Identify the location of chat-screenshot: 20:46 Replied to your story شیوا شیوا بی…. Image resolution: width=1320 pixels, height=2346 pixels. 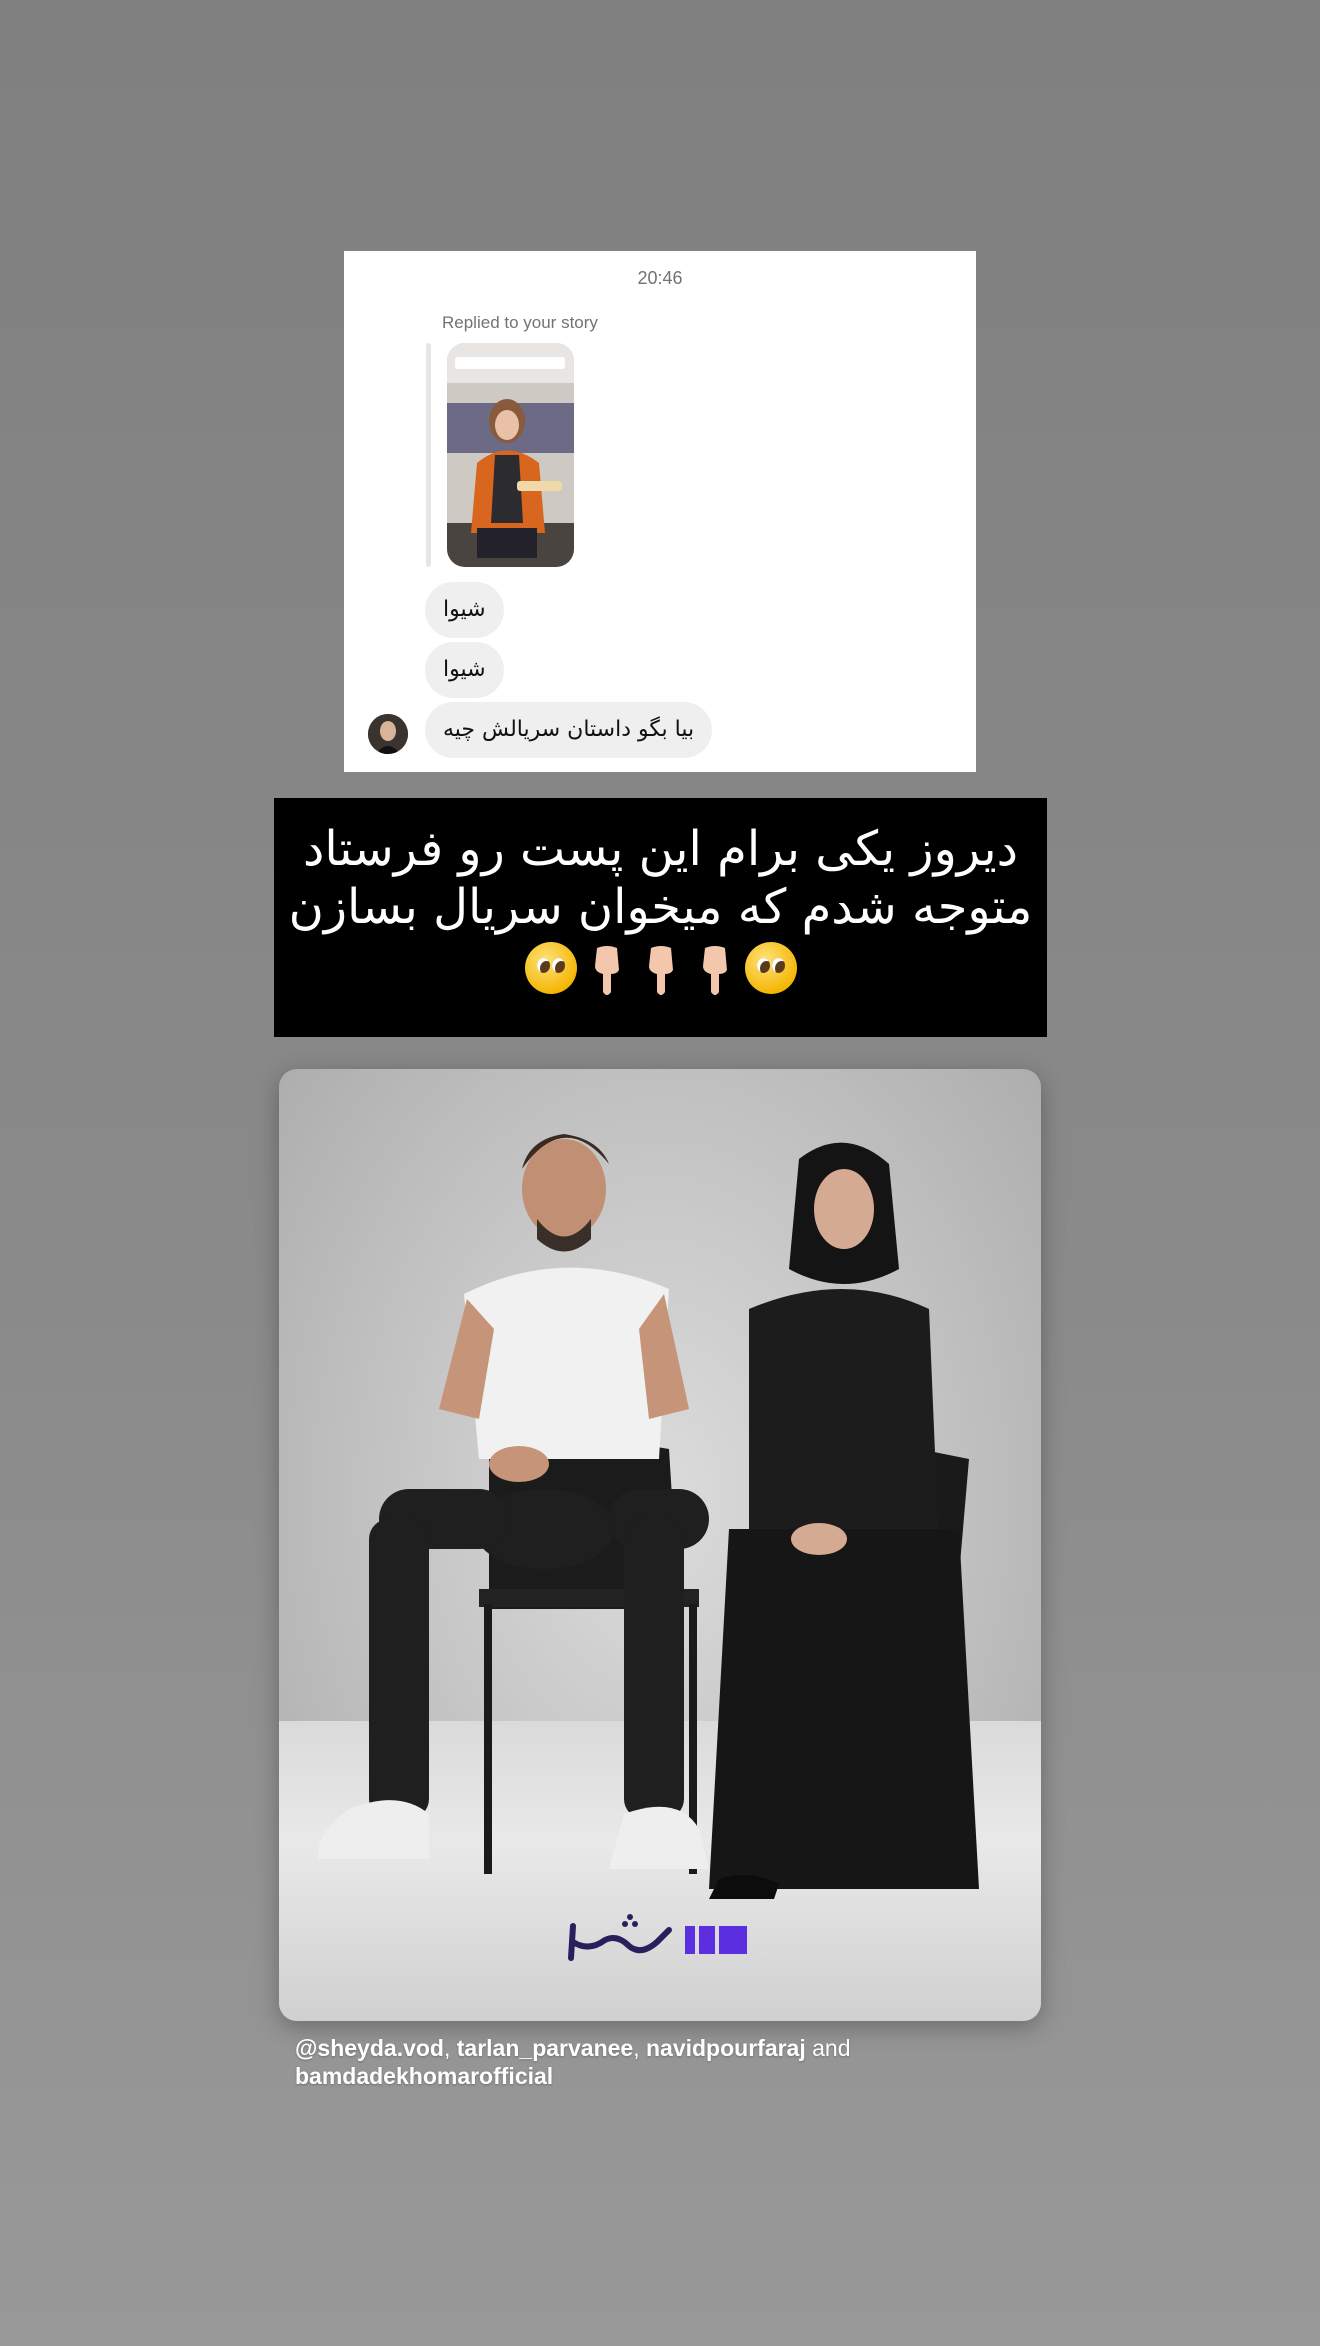
(660, 511).